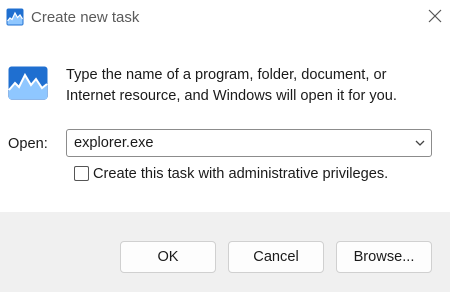 Image resolution: width=450 pixels, height=292 pixels. Describe the element at coordinates (276, 257) in the screenshot. I see `cancel-button: Cancel` at that location.